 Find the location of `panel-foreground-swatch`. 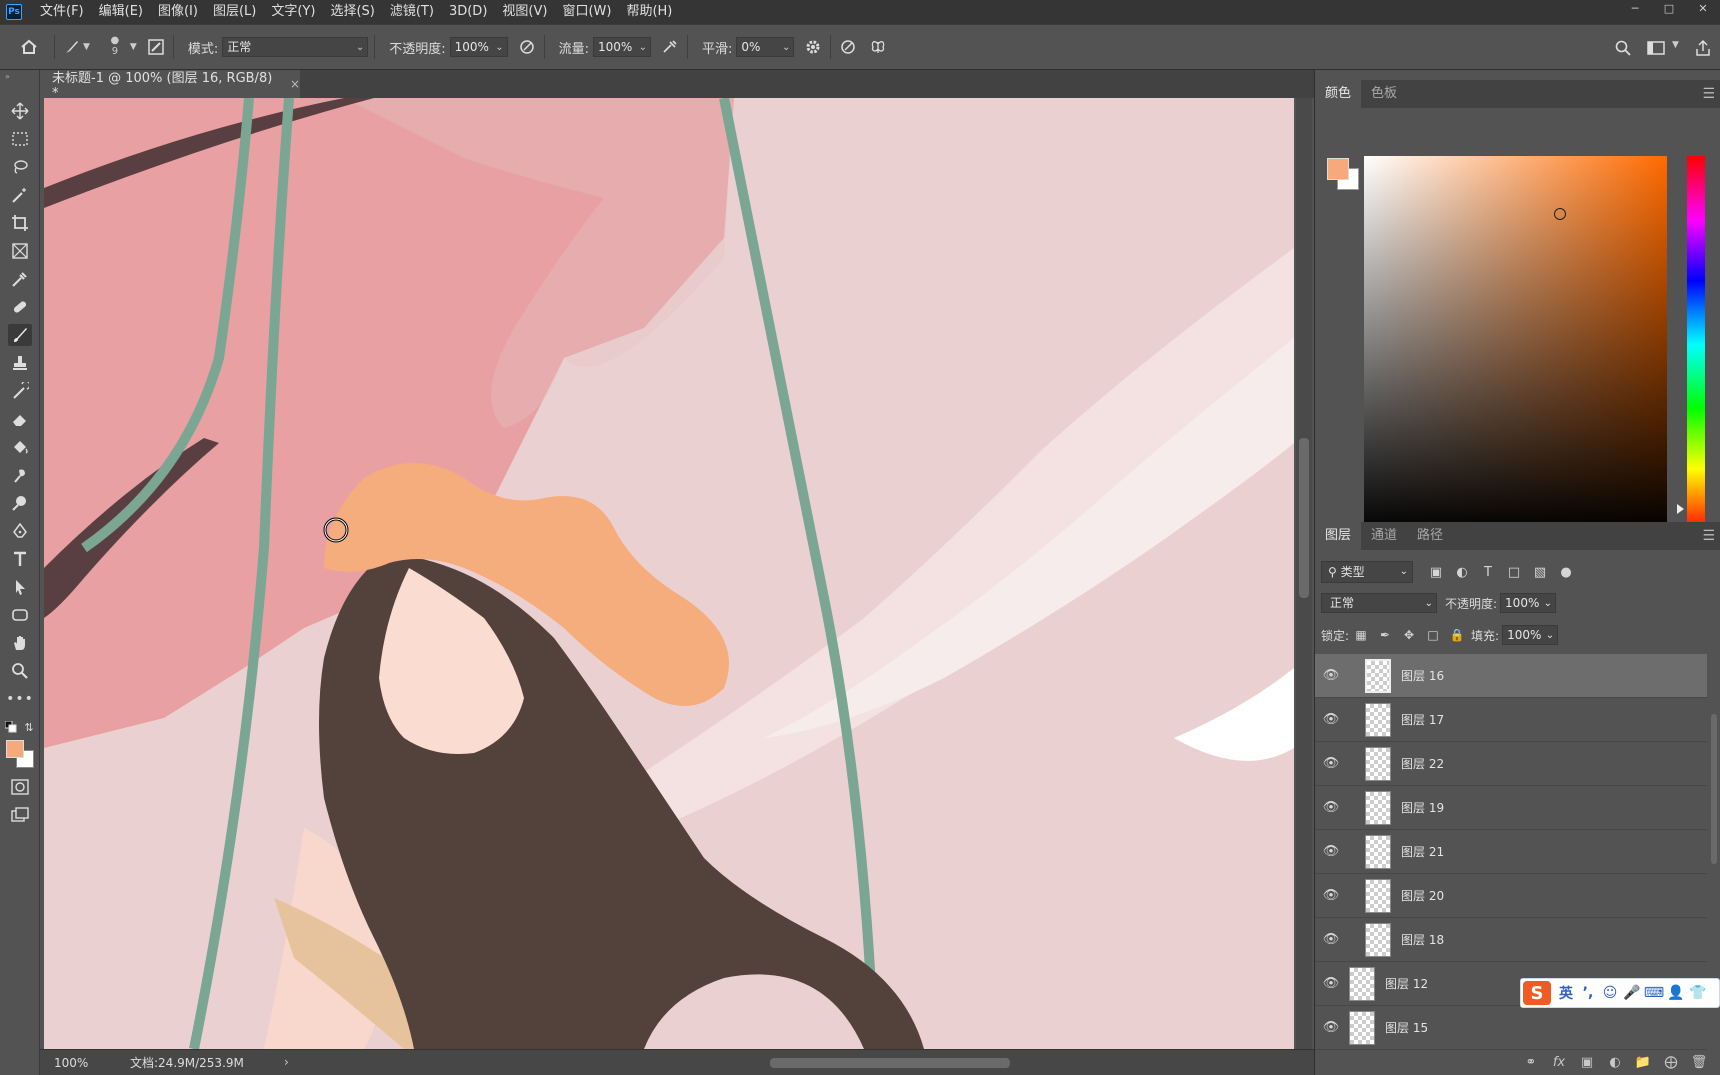

panel-foreground-swatch is located at coordinates (1338, 169).